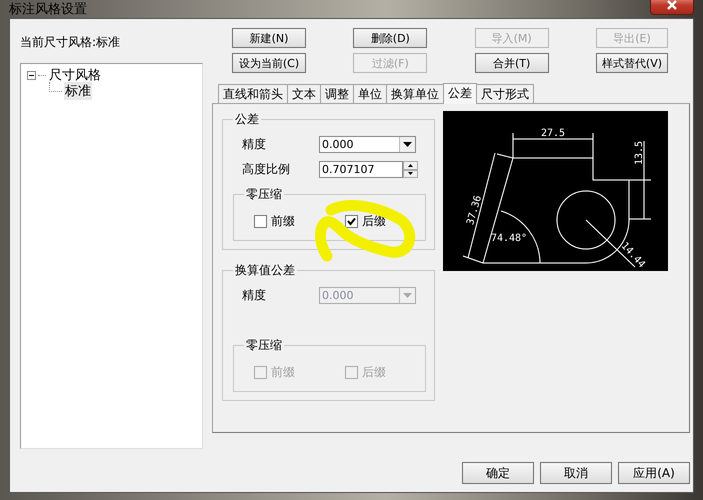 This screenshot has height=500, width=703. I want to click on dimension-text: 13.5, so click(639, 153).